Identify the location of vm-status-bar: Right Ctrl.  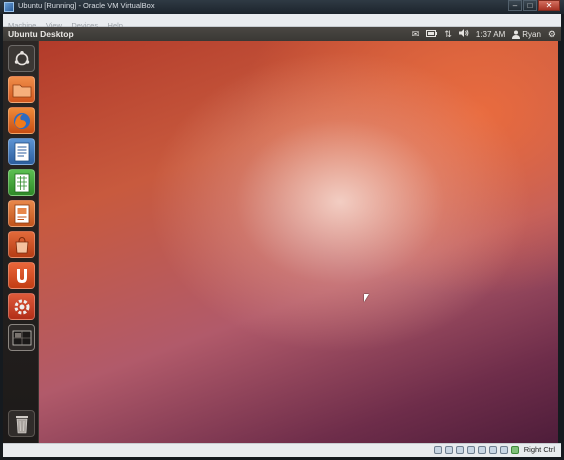
(282, 450).